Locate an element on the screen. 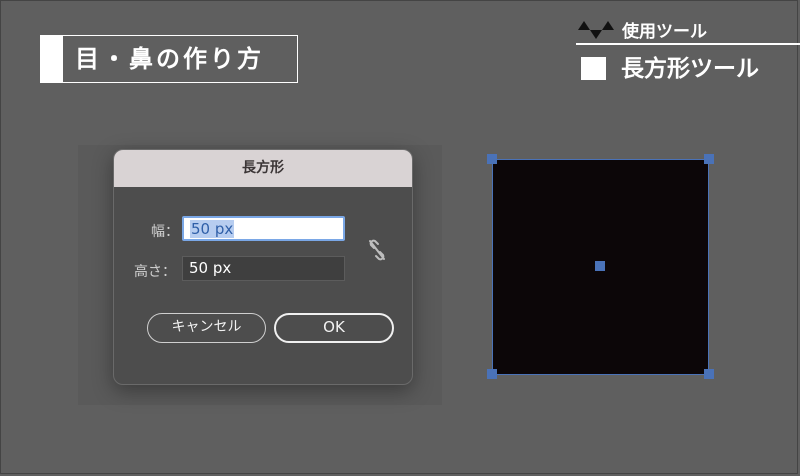  tool-heading-label: 使用ツール is located at coordinates (664, 32).